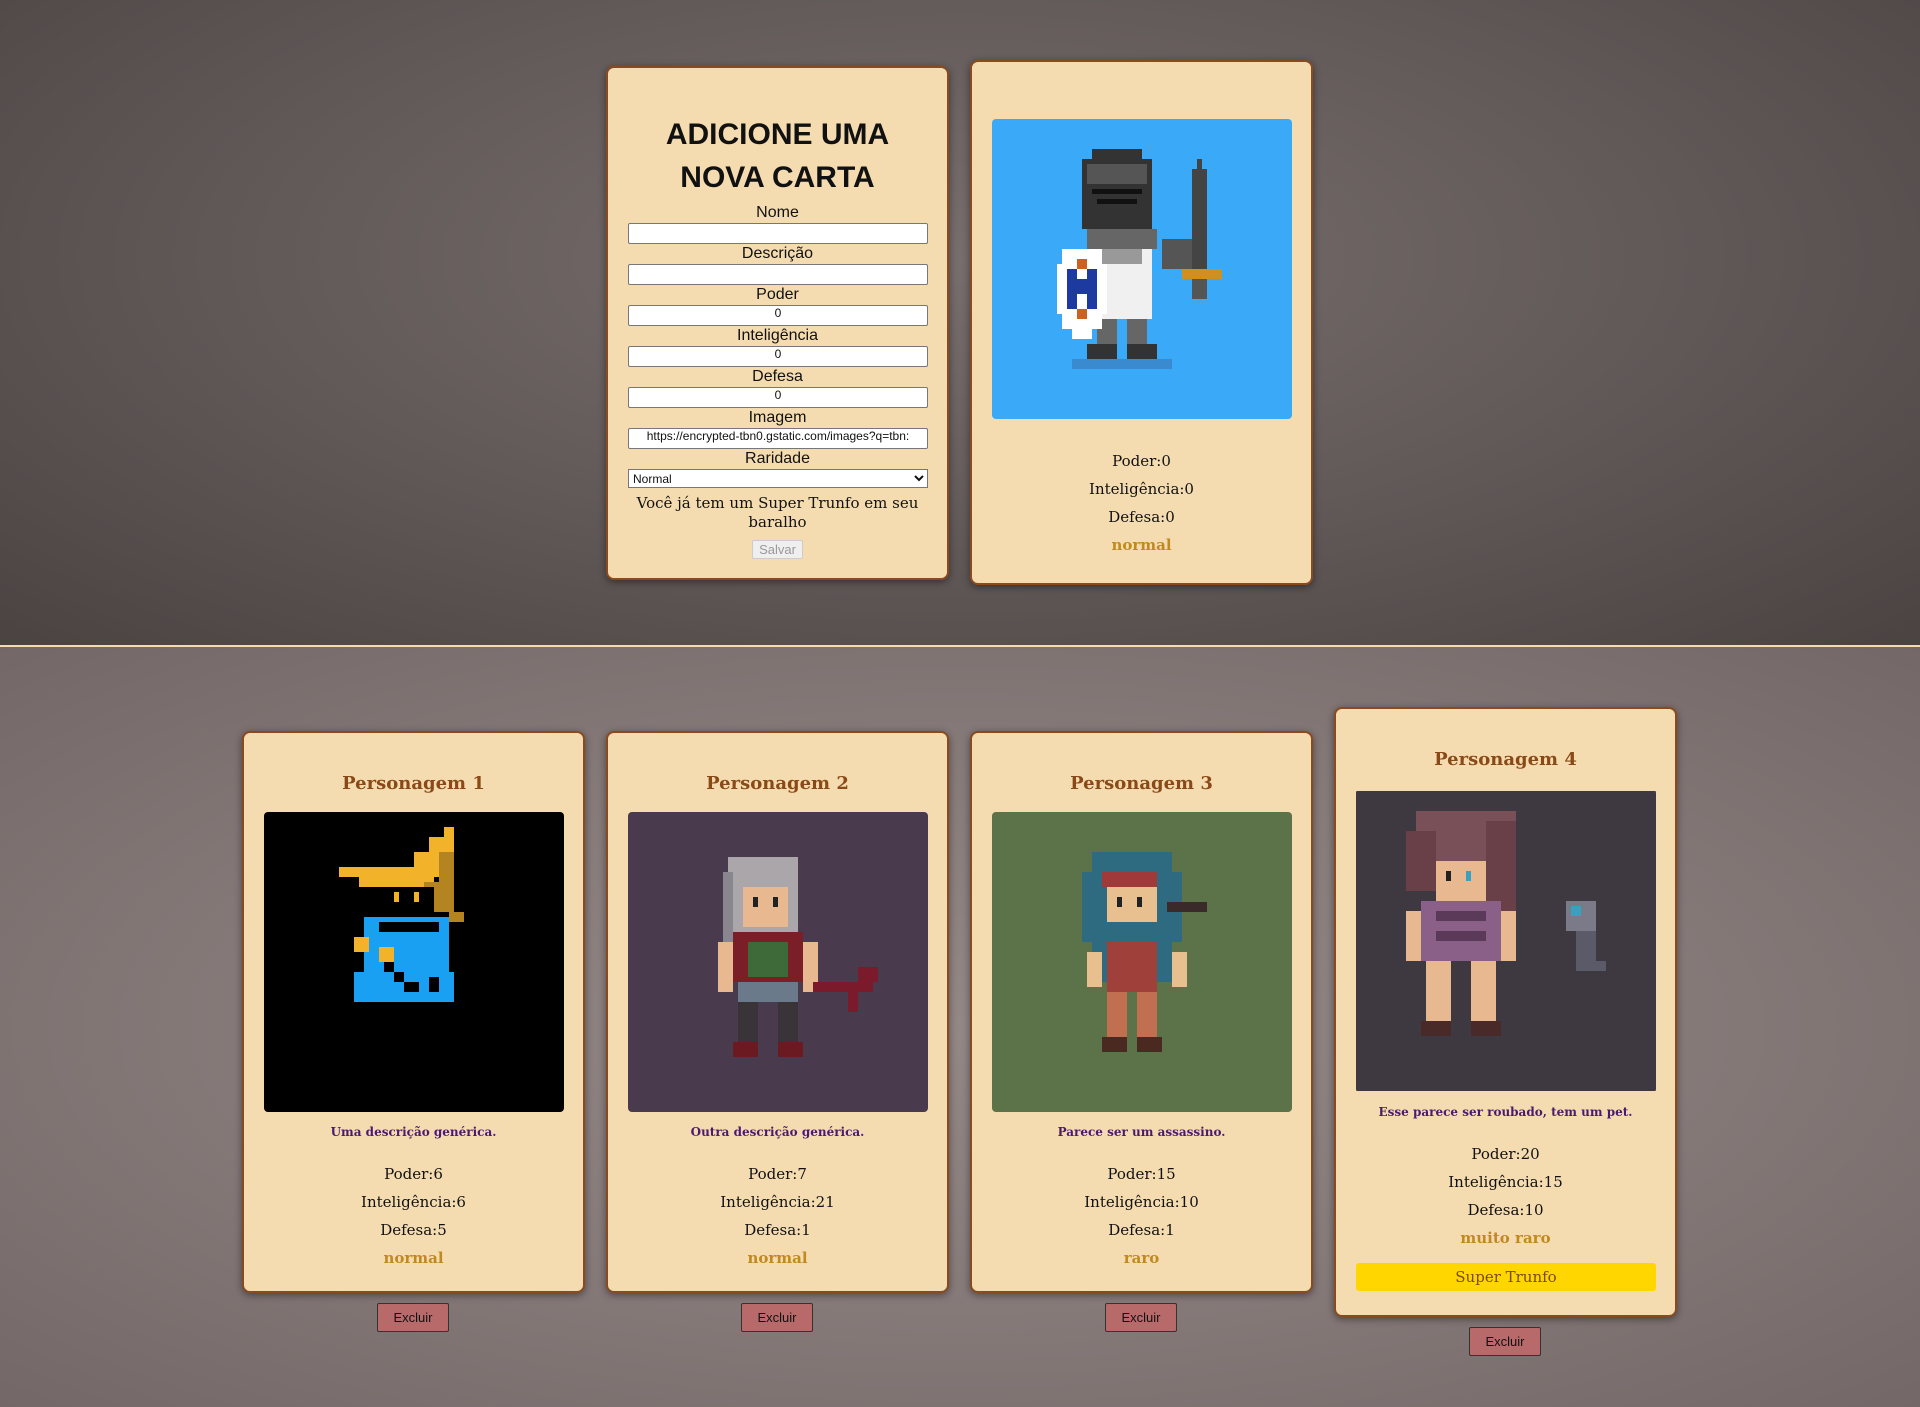 This screenshot has height=1407, width=1920. Describe the element at coordinates (1505, 1238) in the screenshot. I see `card-rarity: muito raro` at that location.